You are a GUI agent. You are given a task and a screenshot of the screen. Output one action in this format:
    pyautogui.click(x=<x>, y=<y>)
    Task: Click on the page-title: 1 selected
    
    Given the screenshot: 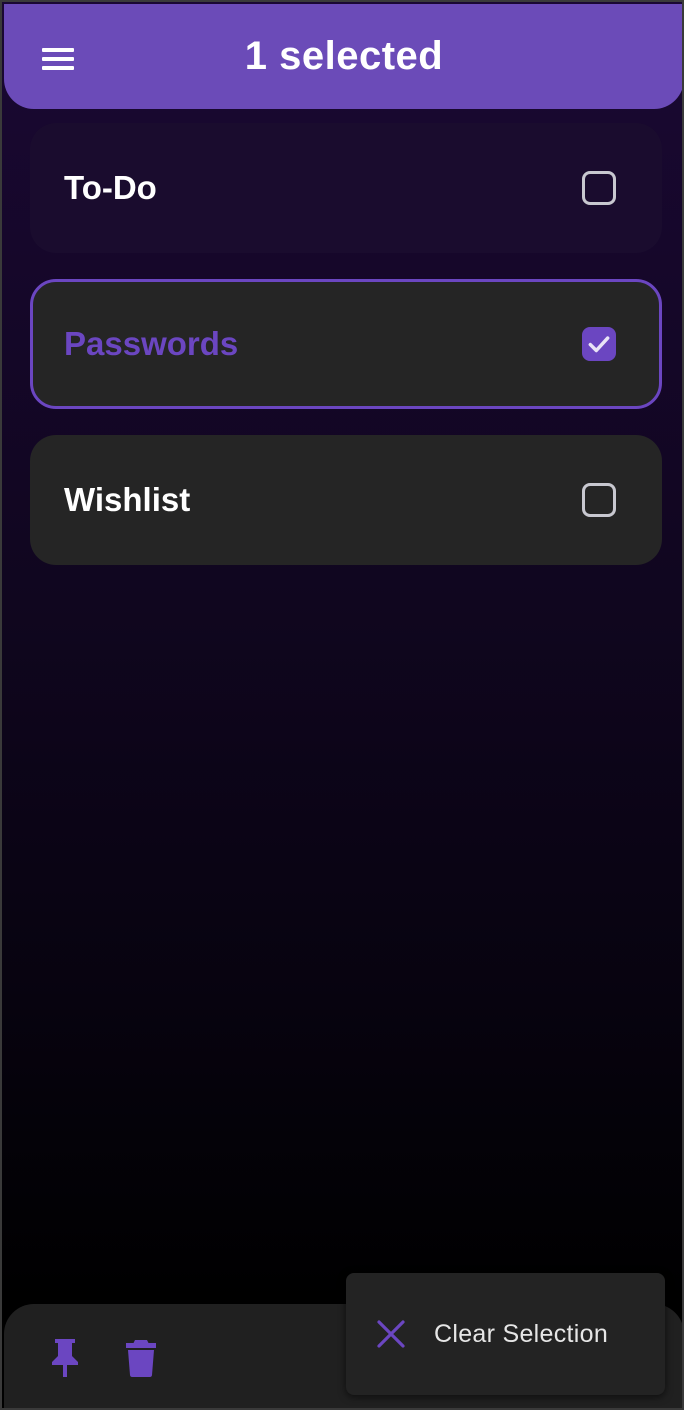 What is the action you would take?
    pyautogui.click(x=344, y=56)
    